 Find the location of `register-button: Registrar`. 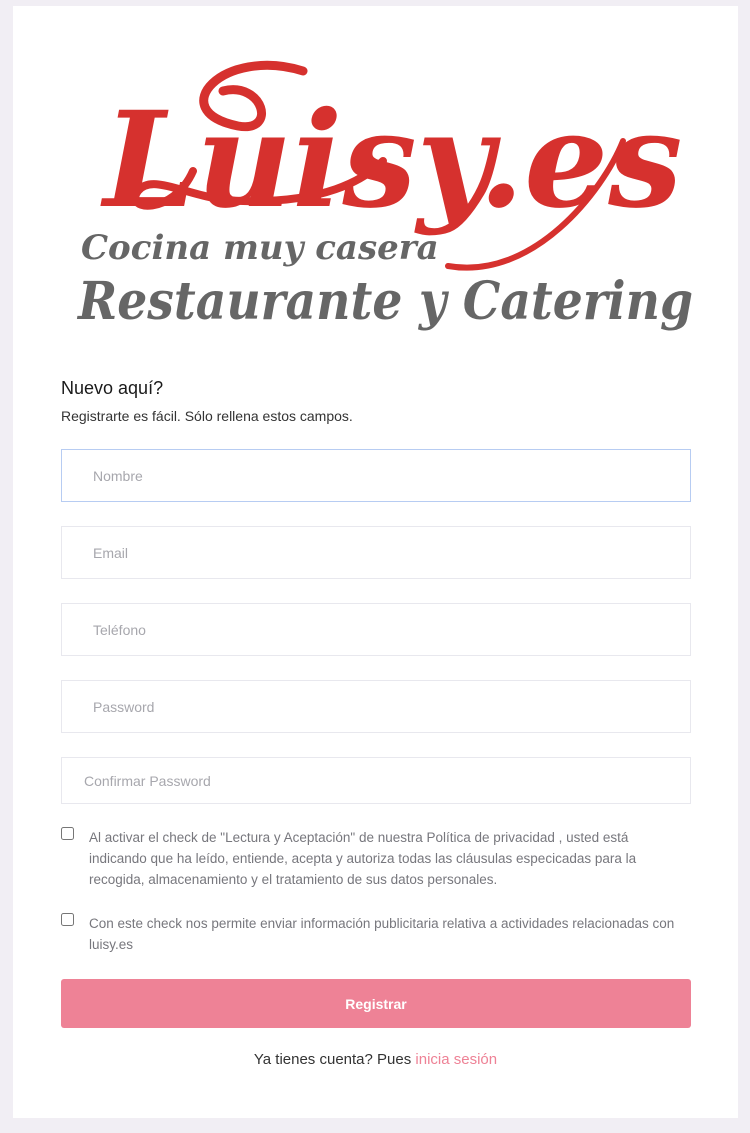

register-button: Registrar is located at coordinates (376, 1003).